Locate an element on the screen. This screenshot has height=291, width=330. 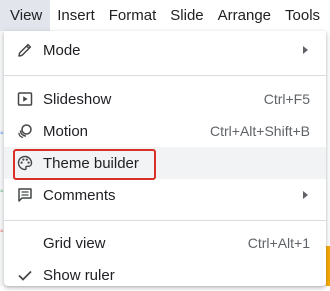
menu-insert: Insert is located at coordinates (76, 15).